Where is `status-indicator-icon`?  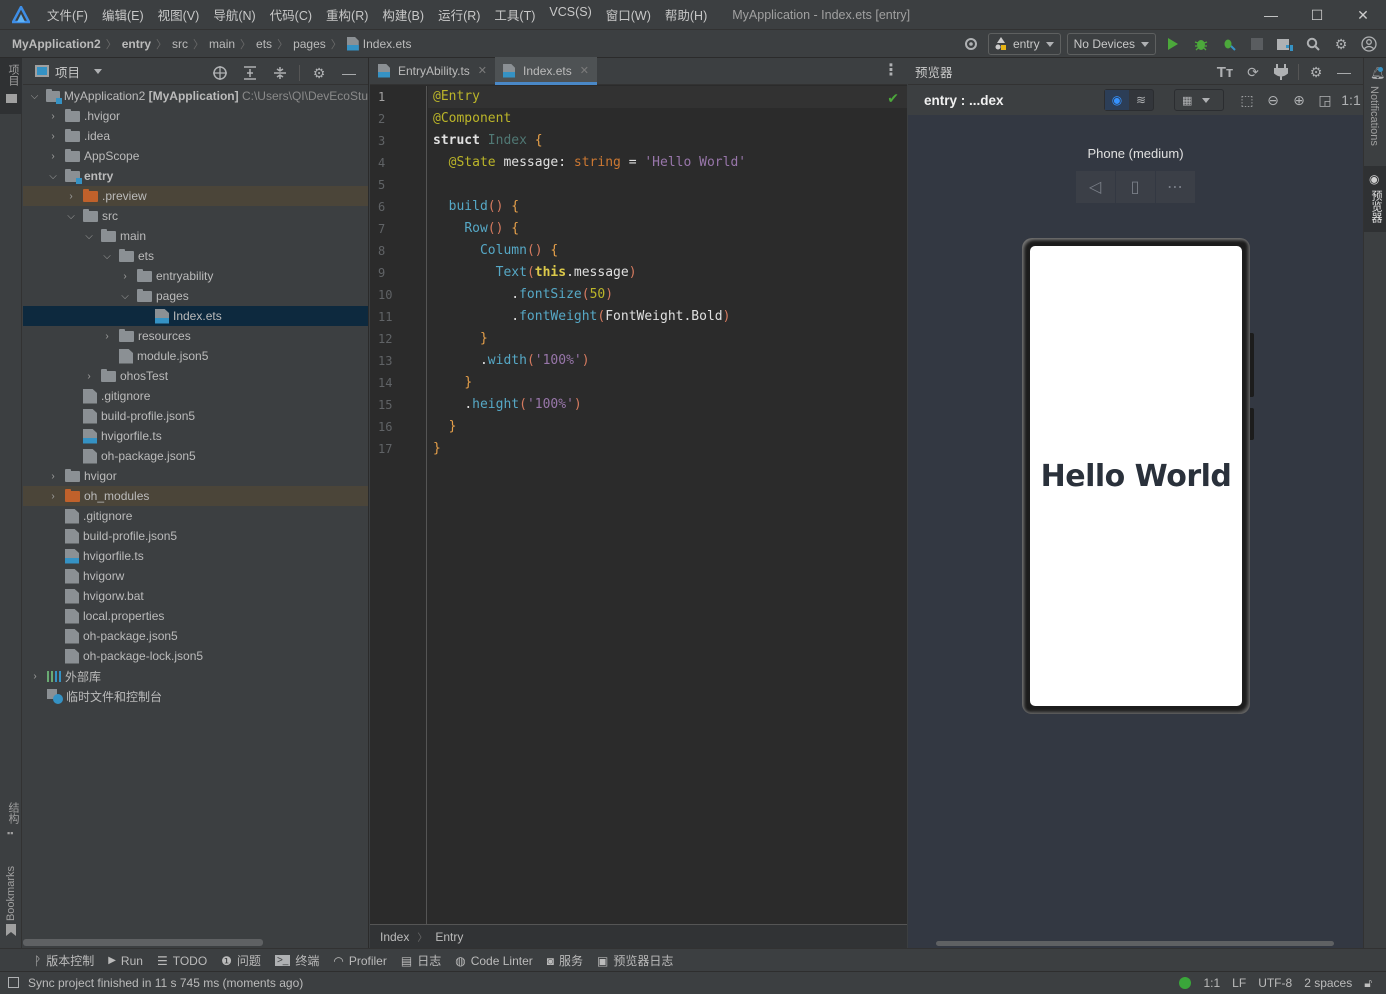 status-indicator-icon is located at coordinates (1185, 983).